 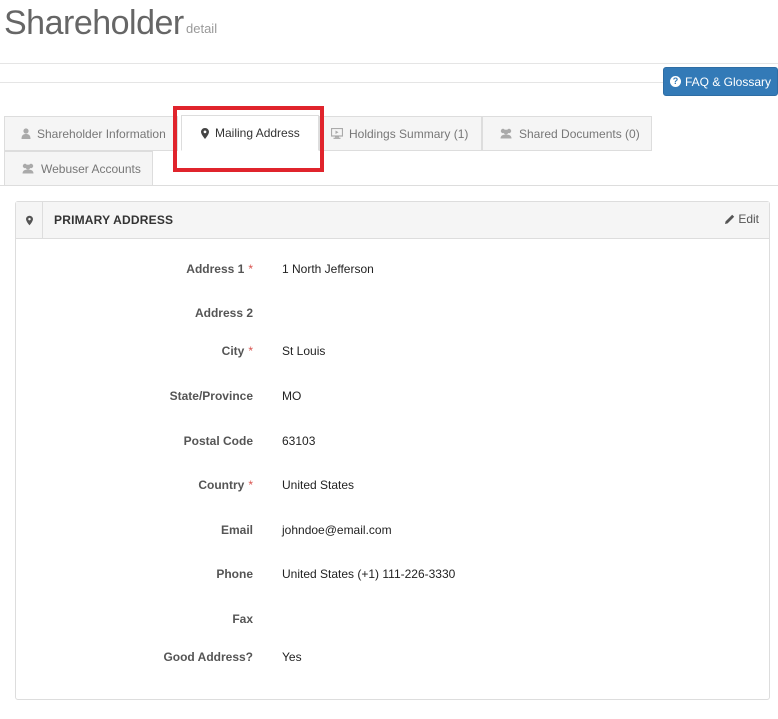 I want to click on tab-webuser-accounts: Webuser Accounts, so click(x=78, y=168).